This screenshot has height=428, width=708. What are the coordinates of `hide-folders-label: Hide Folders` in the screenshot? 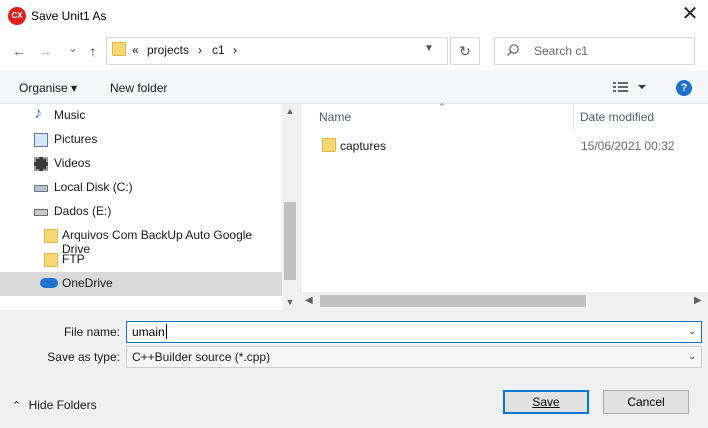 It's located at (62, 405).